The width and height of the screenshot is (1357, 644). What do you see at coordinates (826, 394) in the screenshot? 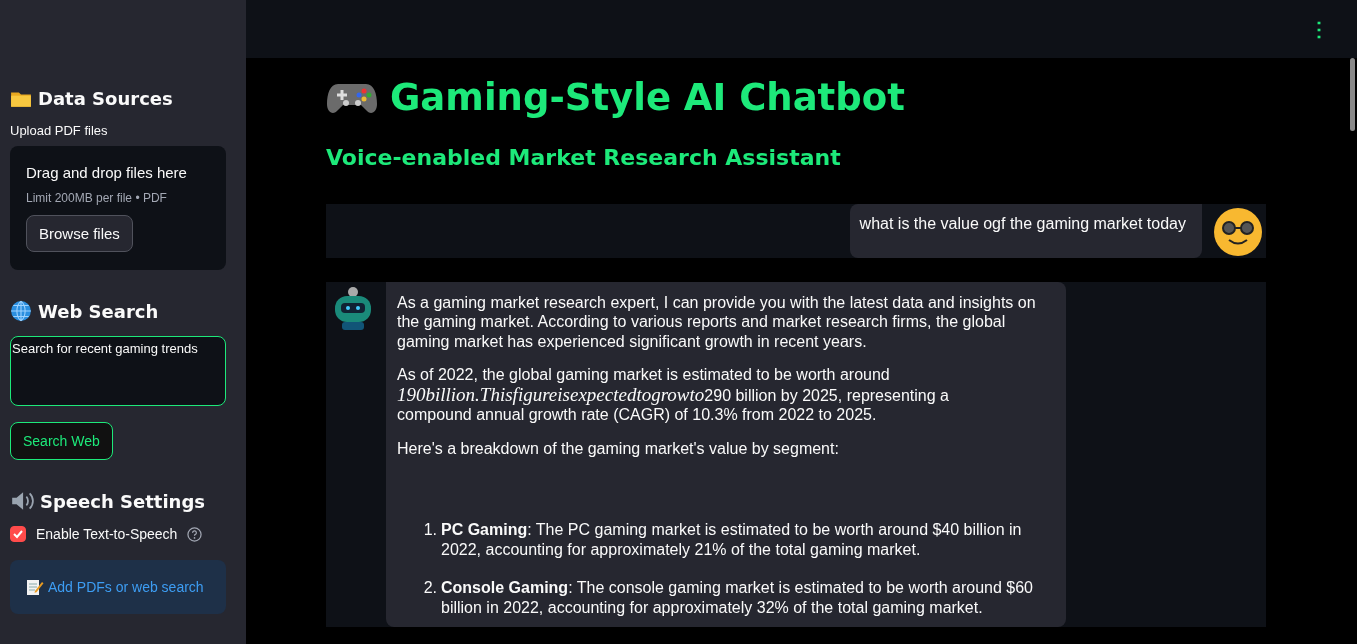
I see `message-text: 290 billion by 2025, representing a` at bounding box center [826, 394].